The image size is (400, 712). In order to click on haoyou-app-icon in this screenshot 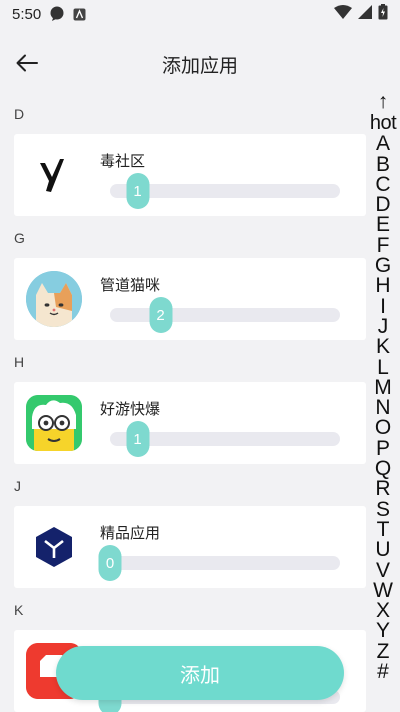, I will do `click(54, 423)`.